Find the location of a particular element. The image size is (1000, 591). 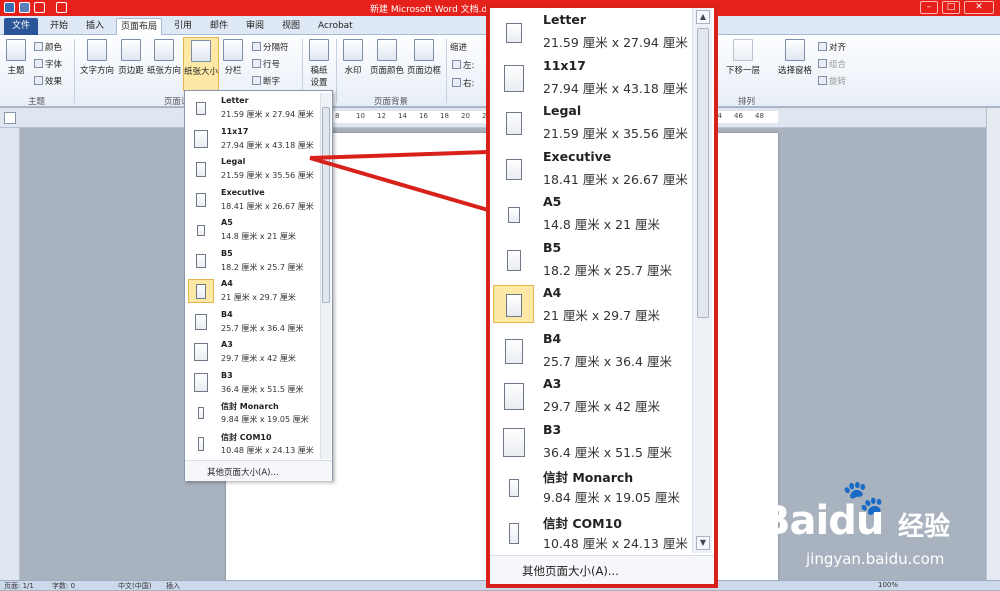

watermark-brand-part2: du is located at coordinates (856, 521).